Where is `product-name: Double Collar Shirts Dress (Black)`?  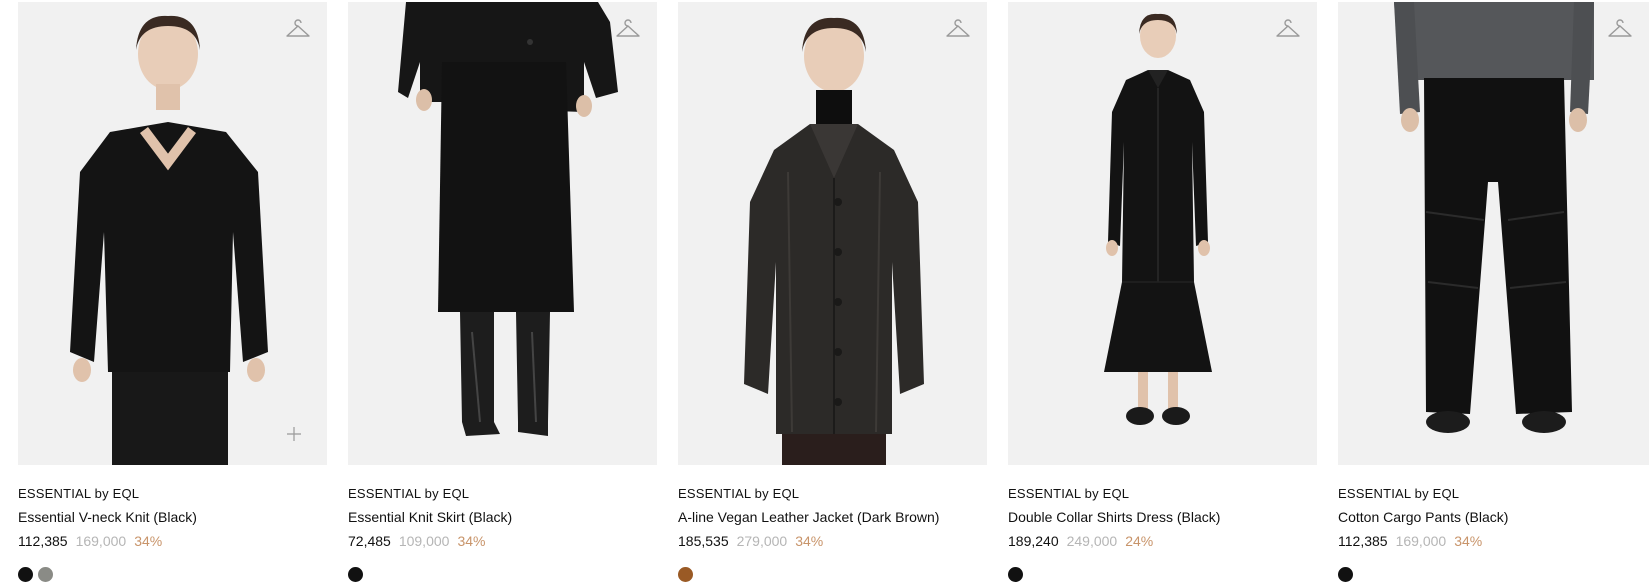
product-name: Double Collar Shirts Dress (Black) is located at coordinates (1162, 518).